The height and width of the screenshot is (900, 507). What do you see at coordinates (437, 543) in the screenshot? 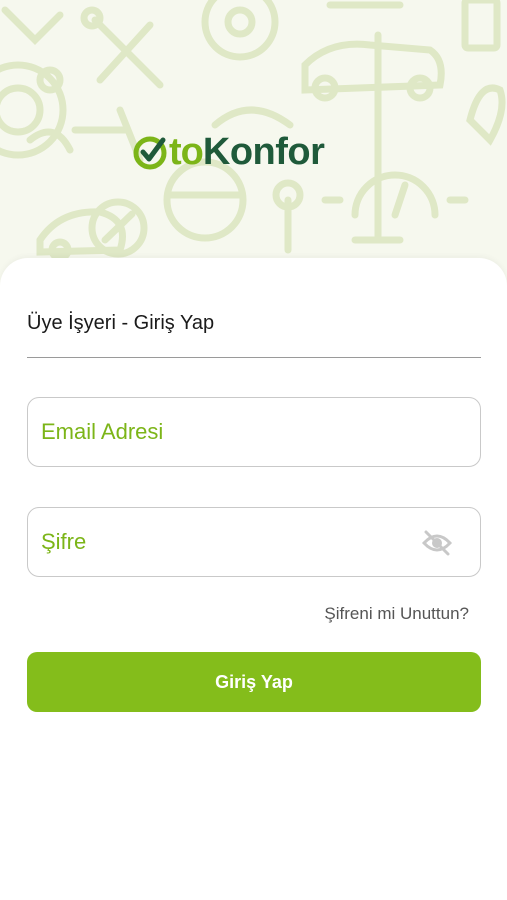
I see `eye-off-icon` at bounding box center [437, 543].